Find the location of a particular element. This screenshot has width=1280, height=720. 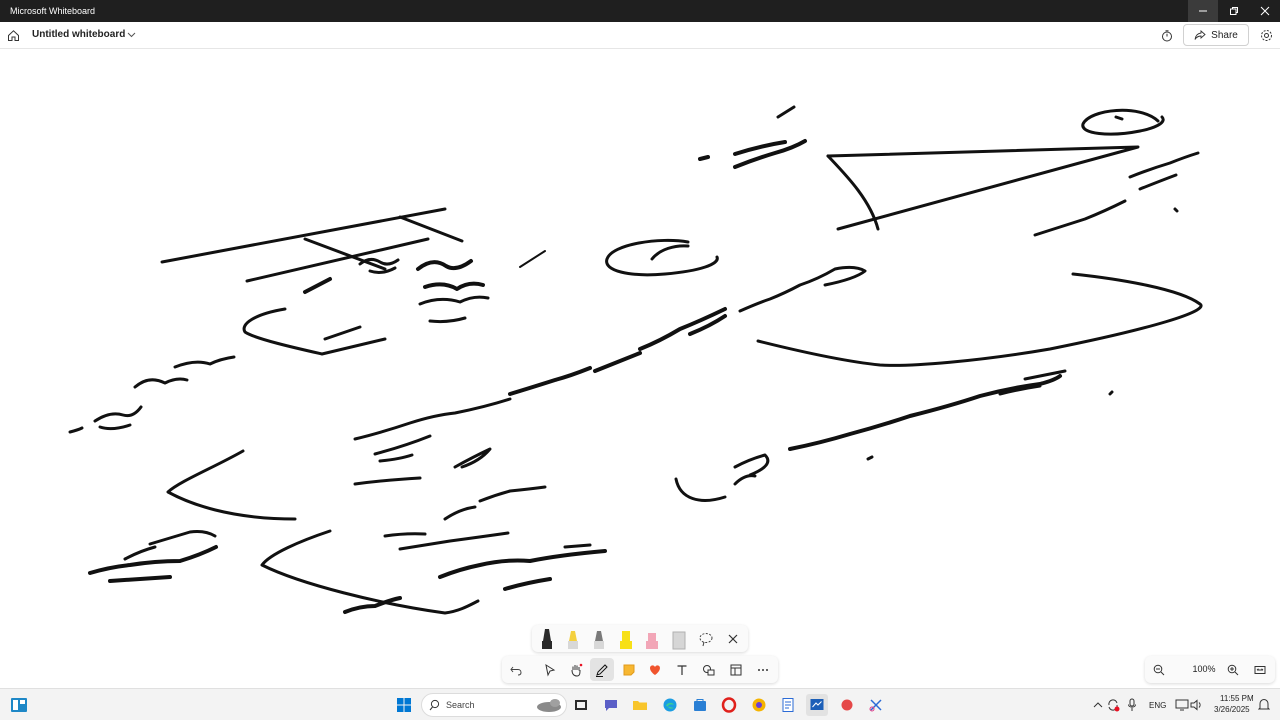

pink-highlighter is located at coordinates (652, 639).